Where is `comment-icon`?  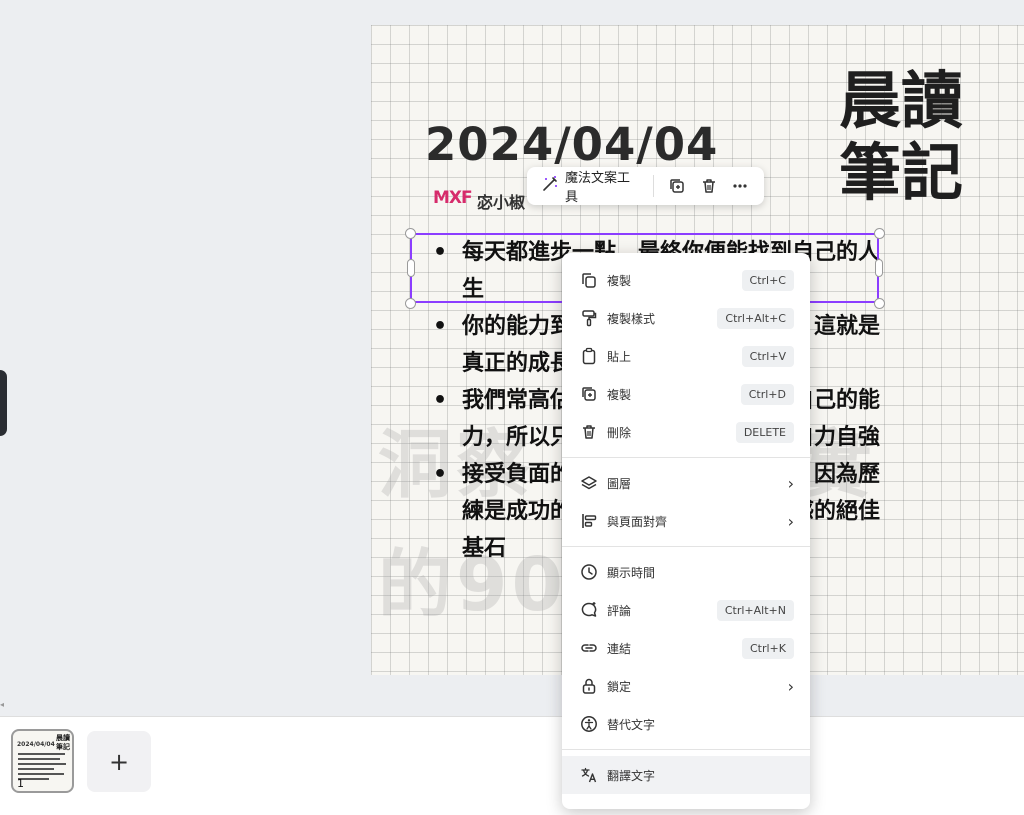 comment-icon is located at coordinates (589, 610).